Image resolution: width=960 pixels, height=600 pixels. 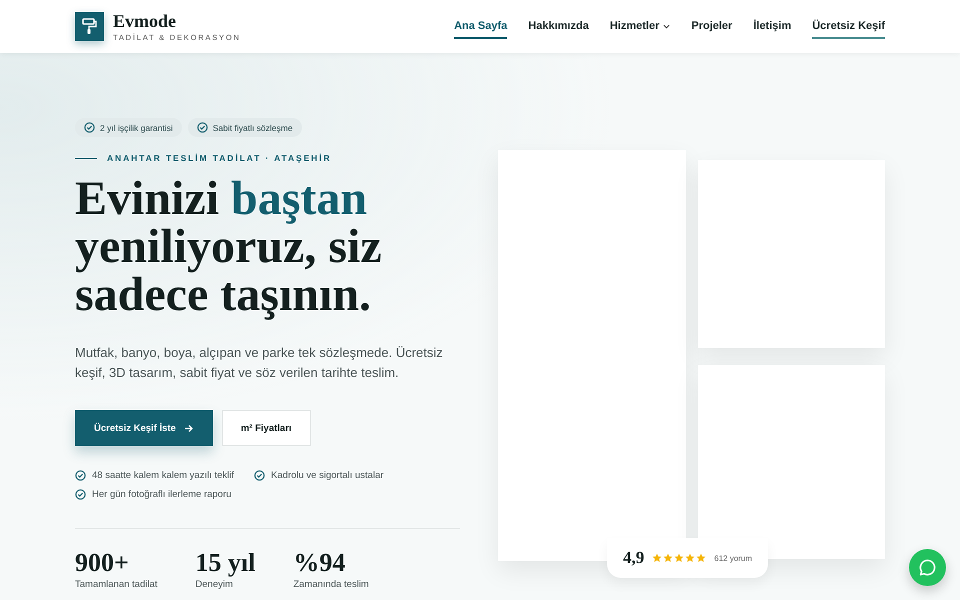 I want to click on feature-text: Kadrolu ve sigortalı ustalar, so click(x=327, y=475).